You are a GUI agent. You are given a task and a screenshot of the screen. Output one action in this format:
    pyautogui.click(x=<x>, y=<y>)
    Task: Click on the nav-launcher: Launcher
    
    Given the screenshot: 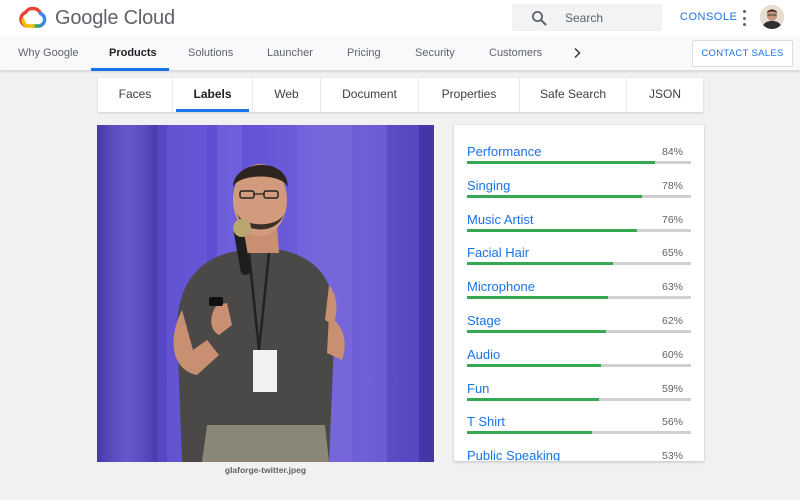 What is the action you would take?
    pyautogui.click(x=290, y=53)
    